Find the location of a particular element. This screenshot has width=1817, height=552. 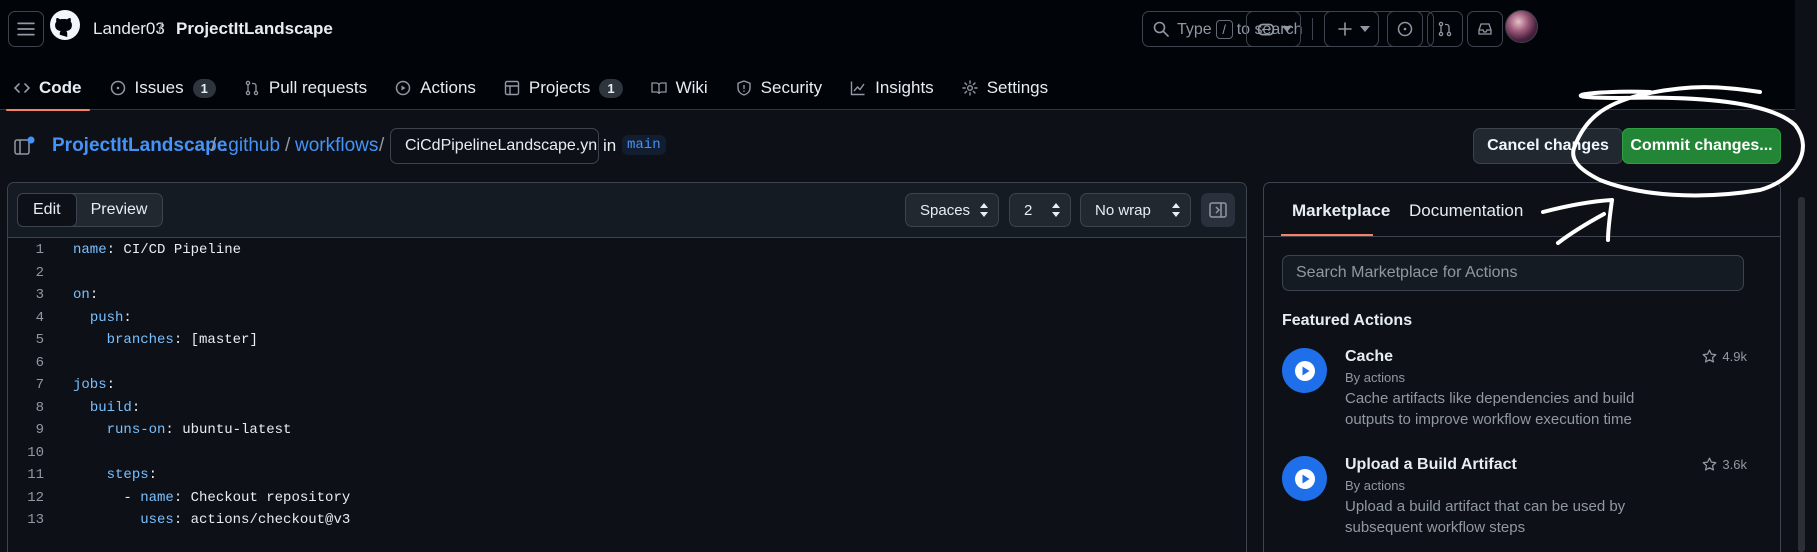

code-line: 3 on: is located at coordinates (627, 295).